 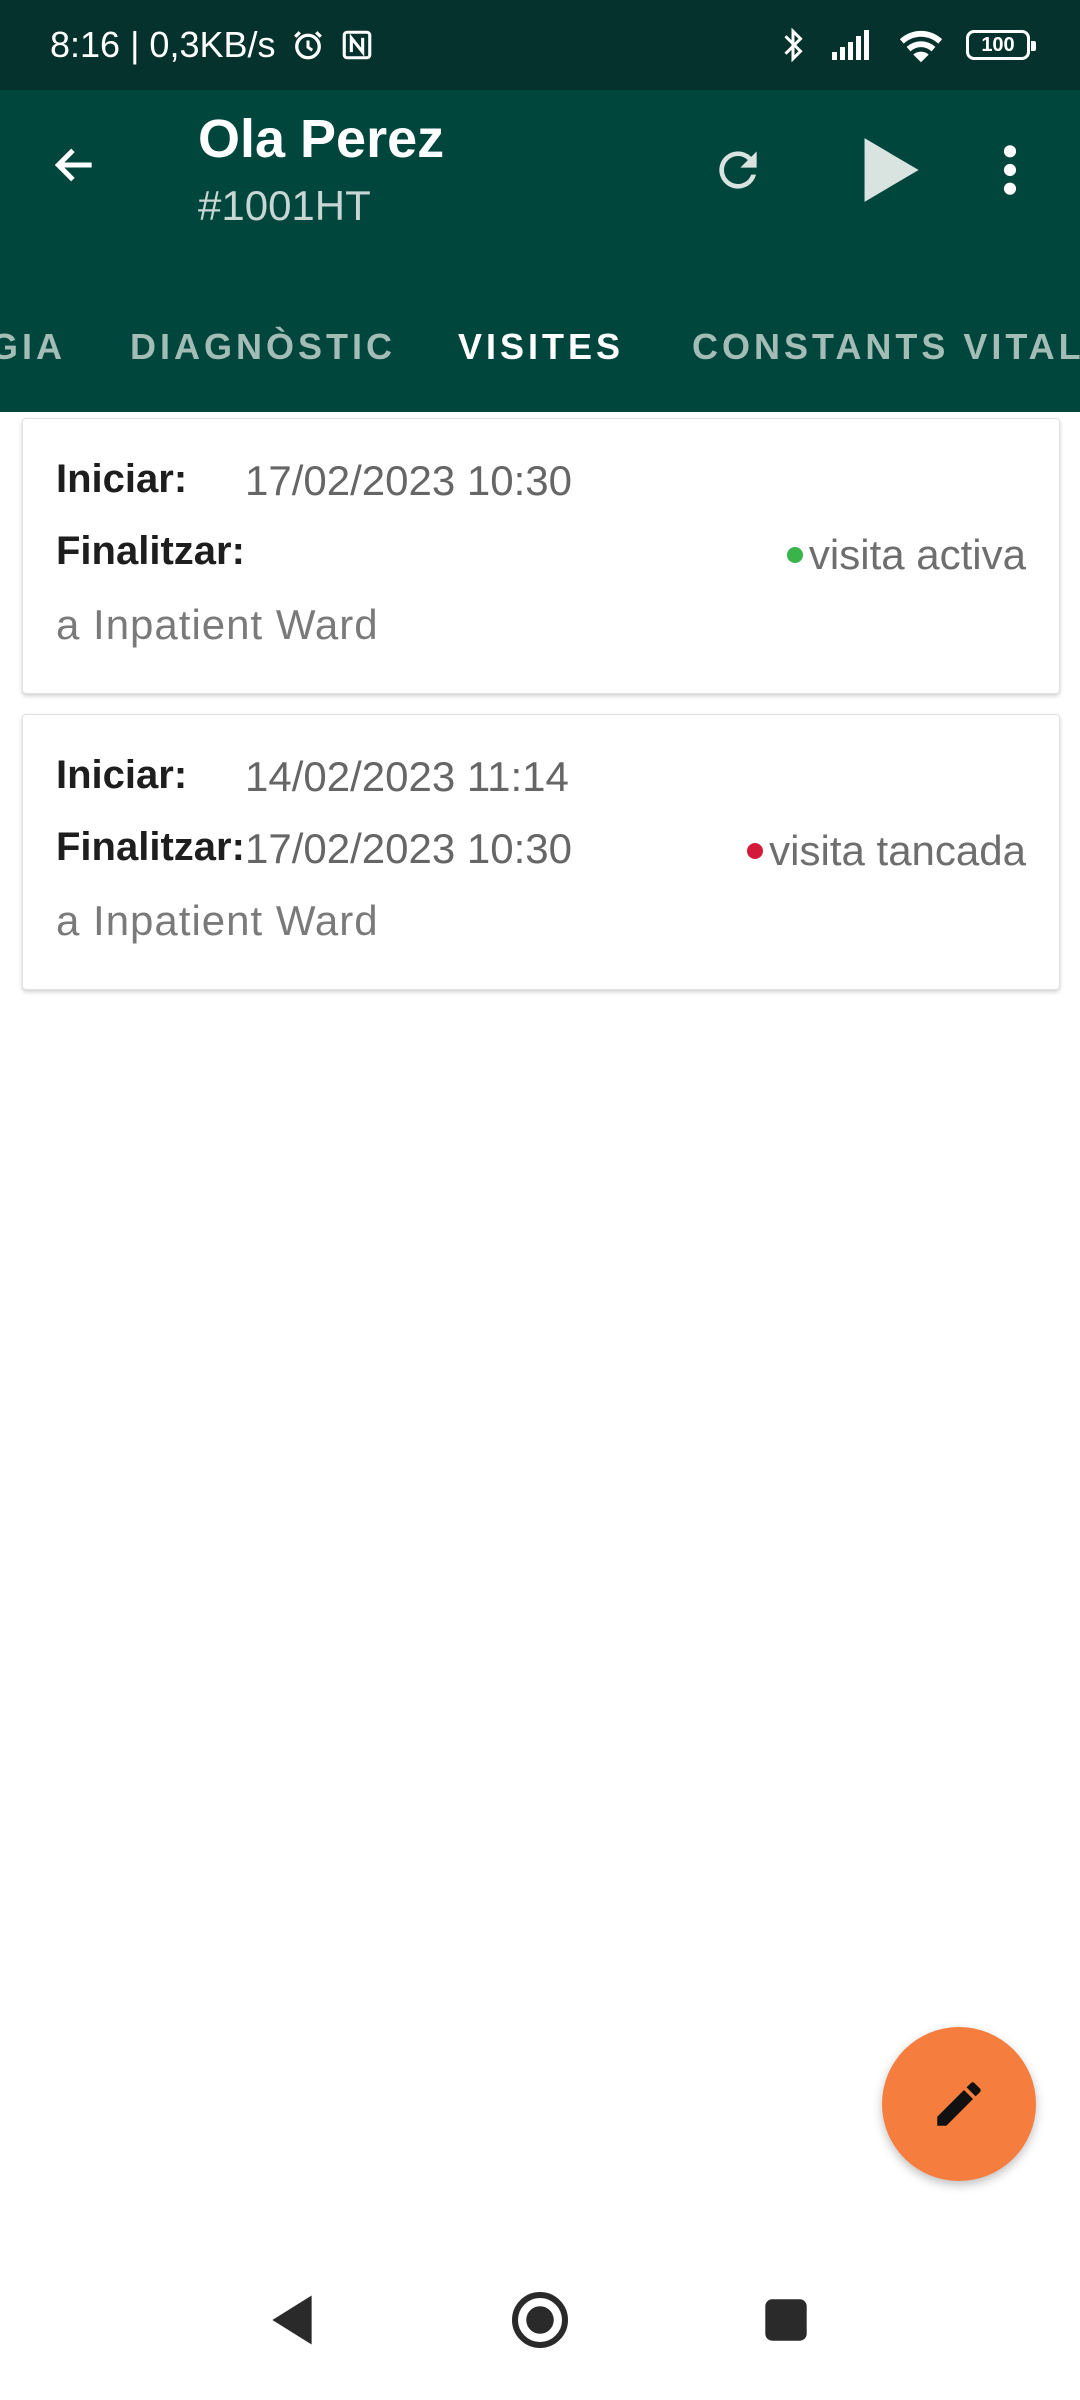 I want to click on nav-back-button, so click(x=292, y=2320).